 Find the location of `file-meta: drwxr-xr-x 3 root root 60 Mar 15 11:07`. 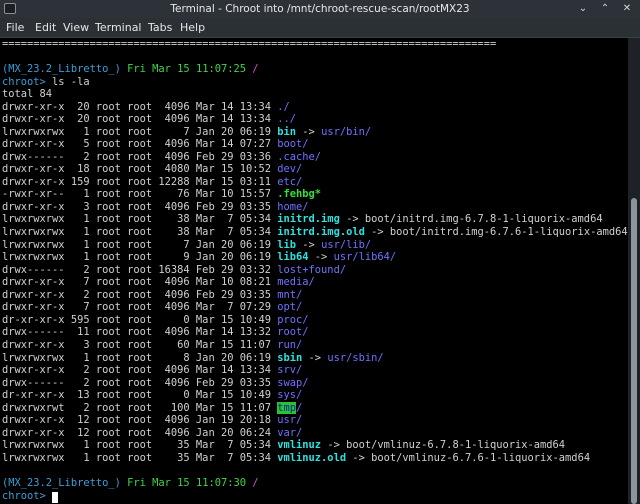

file-meta: drwxr-xr-x 3 root root 60 Mar 15 11:07 is located at coordinates (140, 344).